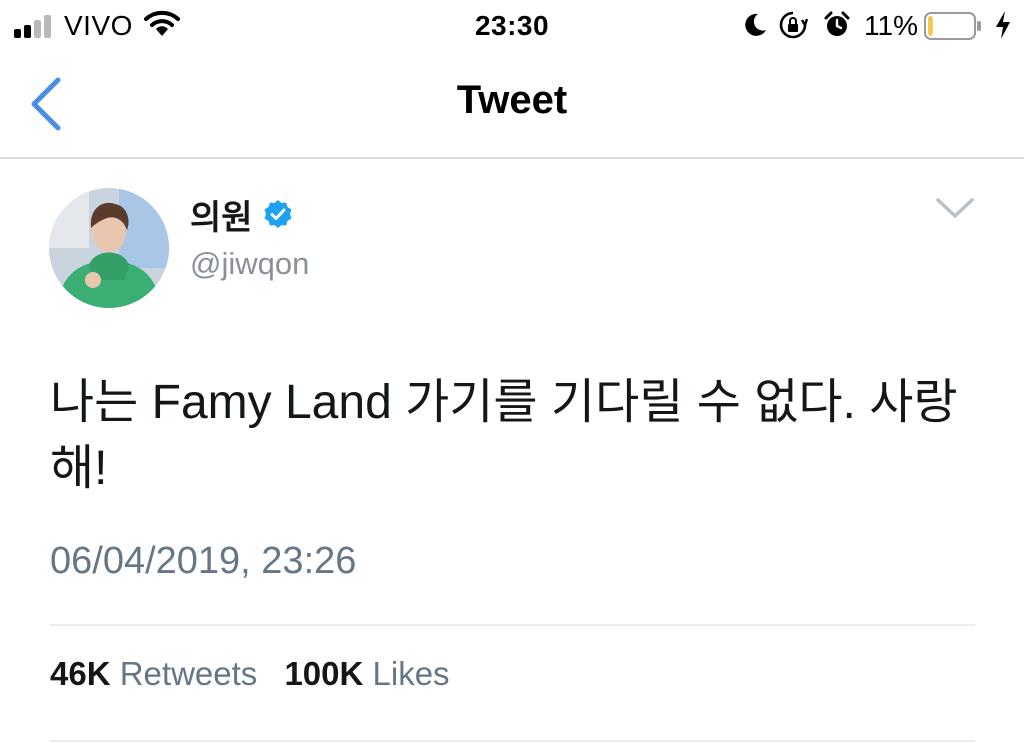 The width and height of the screenshot is (1024, 743). Describe the element at coordinates (188, 673) in the screenshot. I see `retweets-label: Retweets` at that location.